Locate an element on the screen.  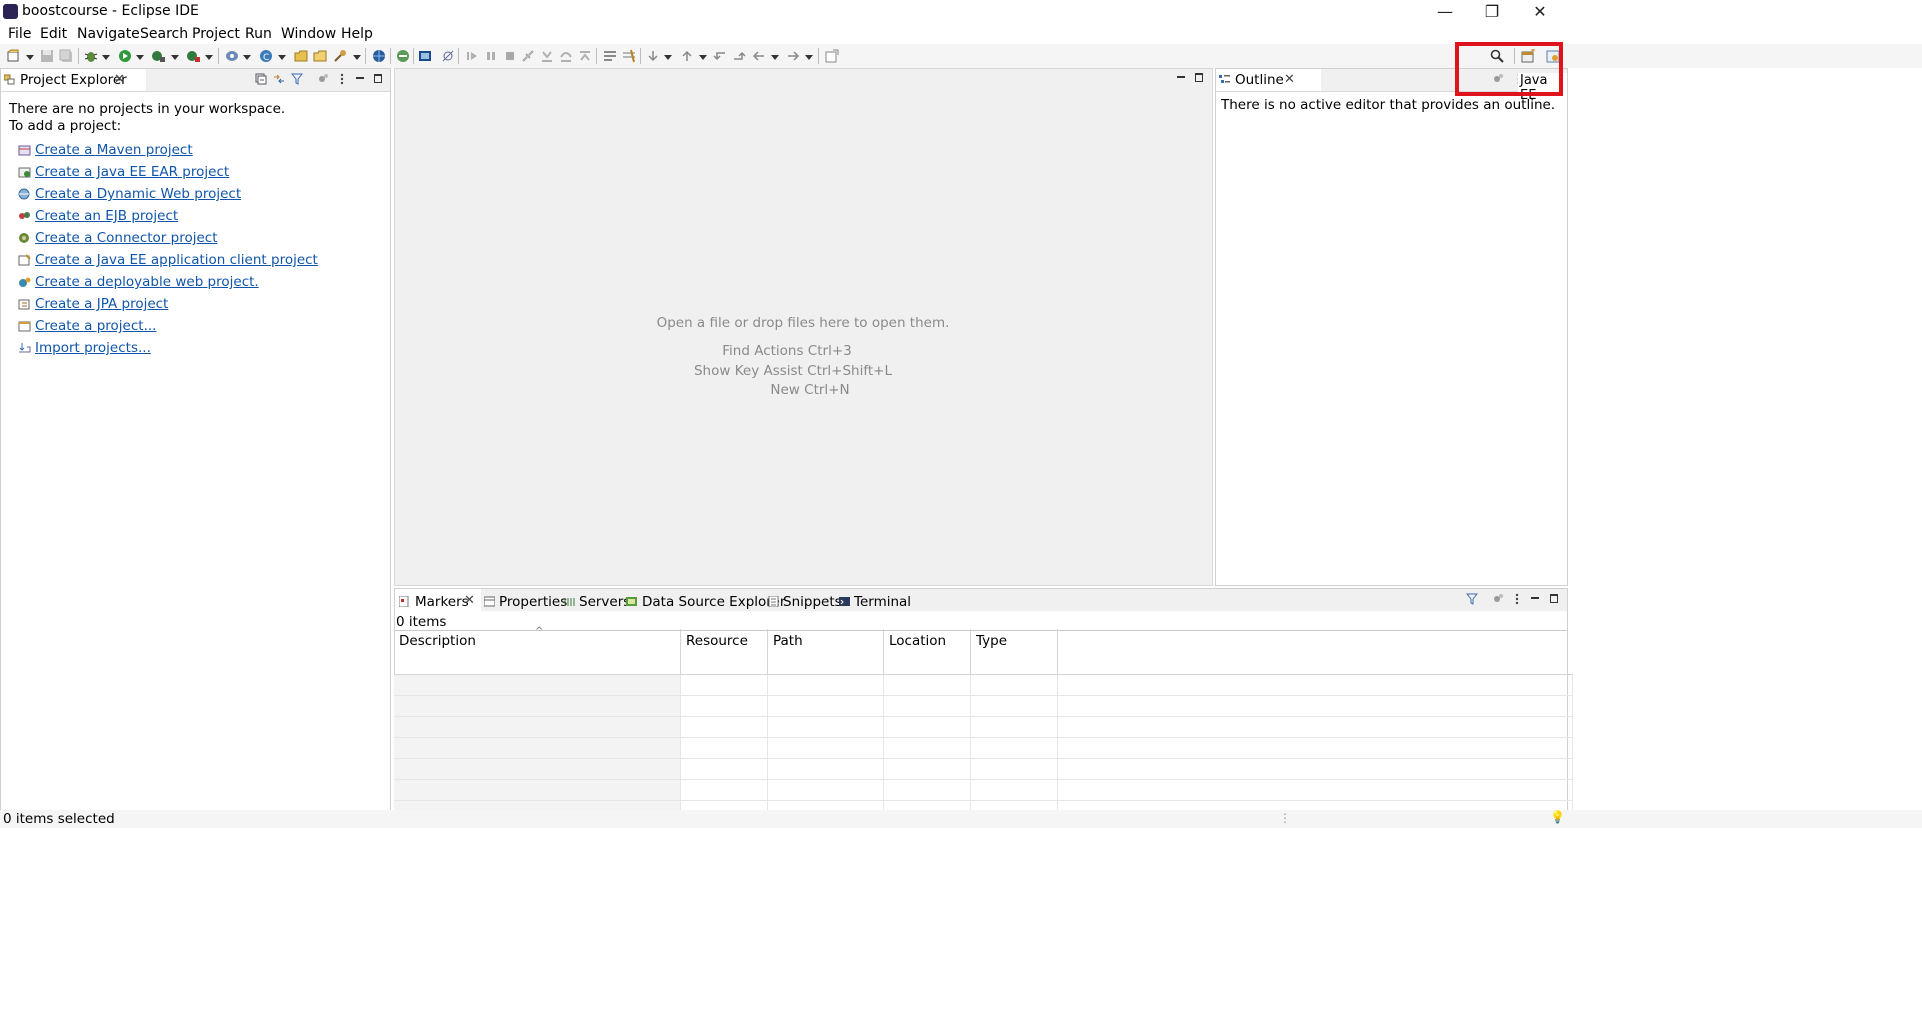
filter-icon is located at coordinates (297, 79).